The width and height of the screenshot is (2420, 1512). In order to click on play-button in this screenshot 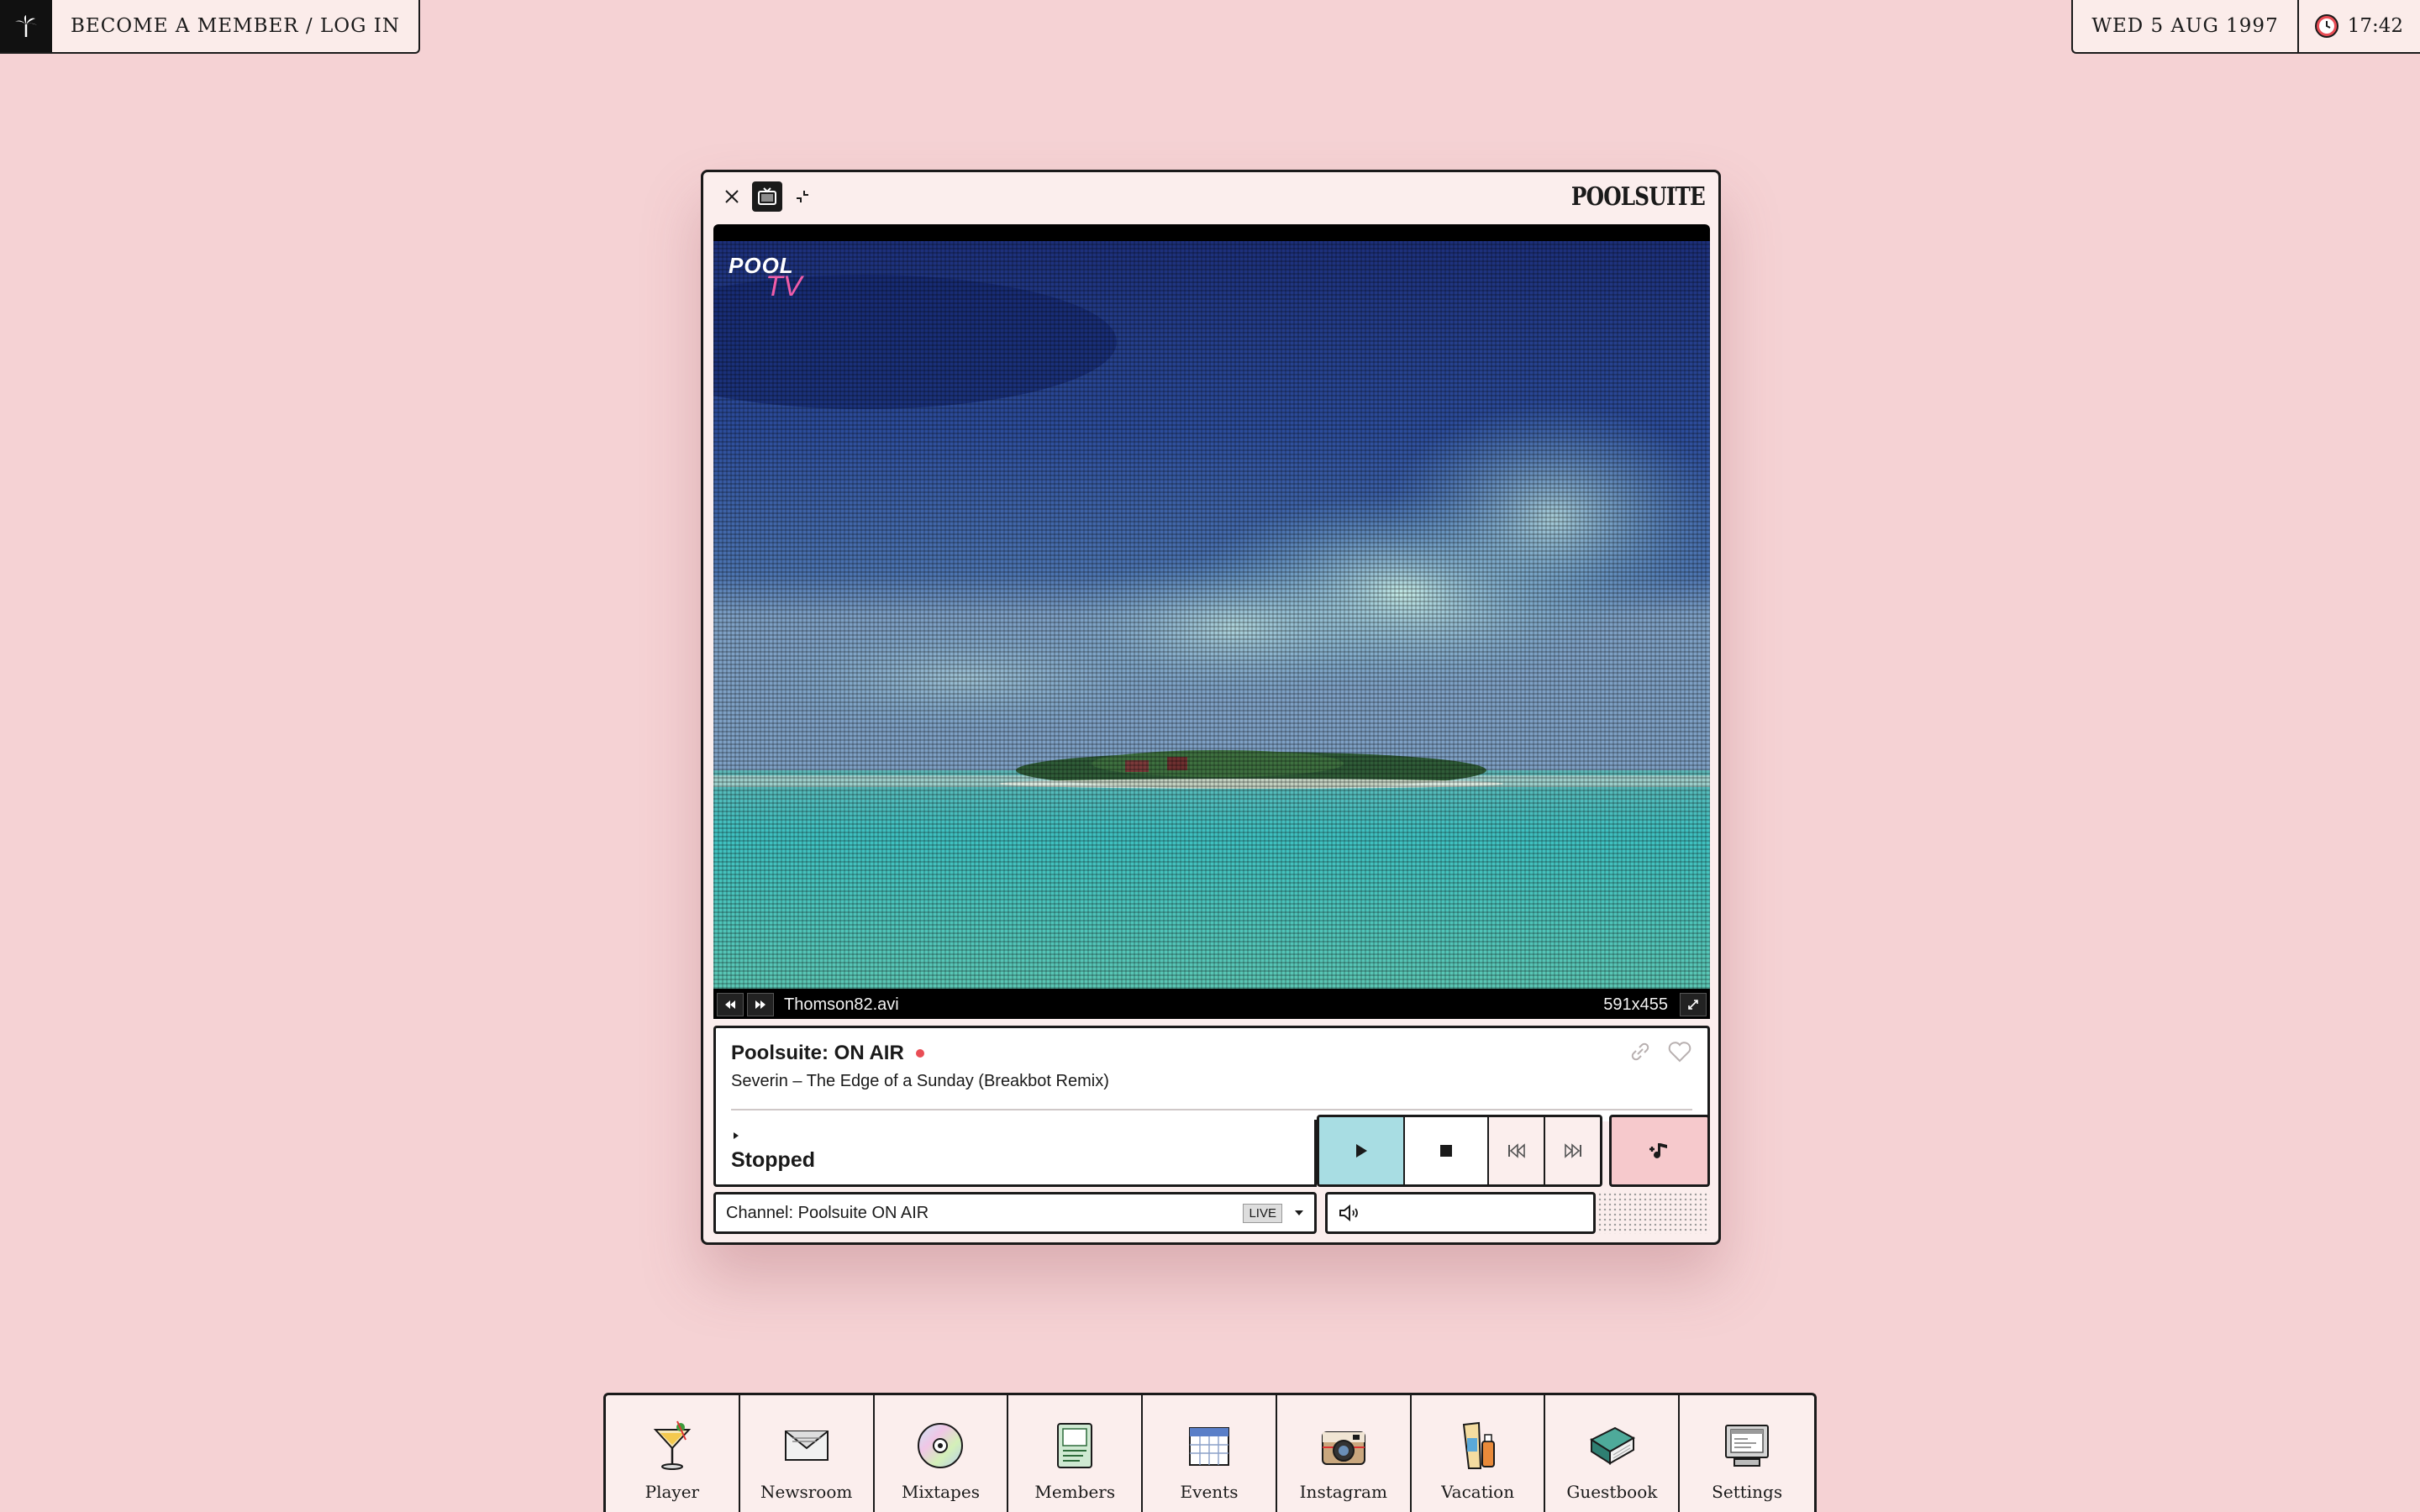, I will do `click(1362, 1150)`.